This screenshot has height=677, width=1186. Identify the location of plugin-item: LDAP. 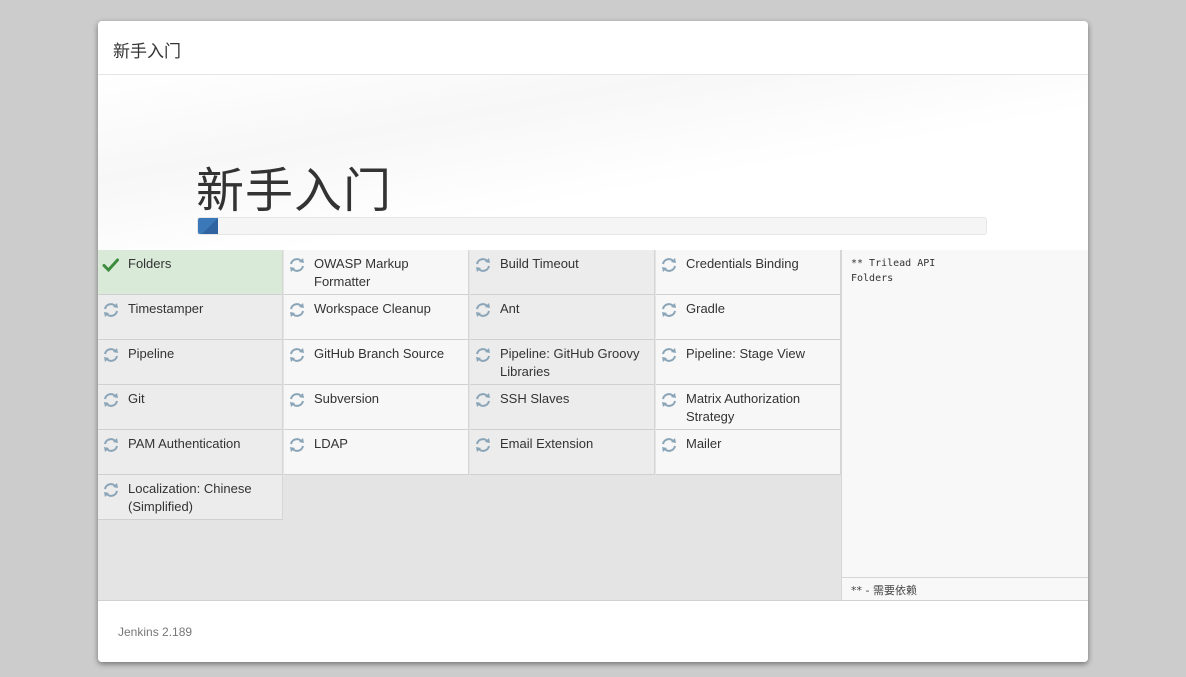
(376, 452).